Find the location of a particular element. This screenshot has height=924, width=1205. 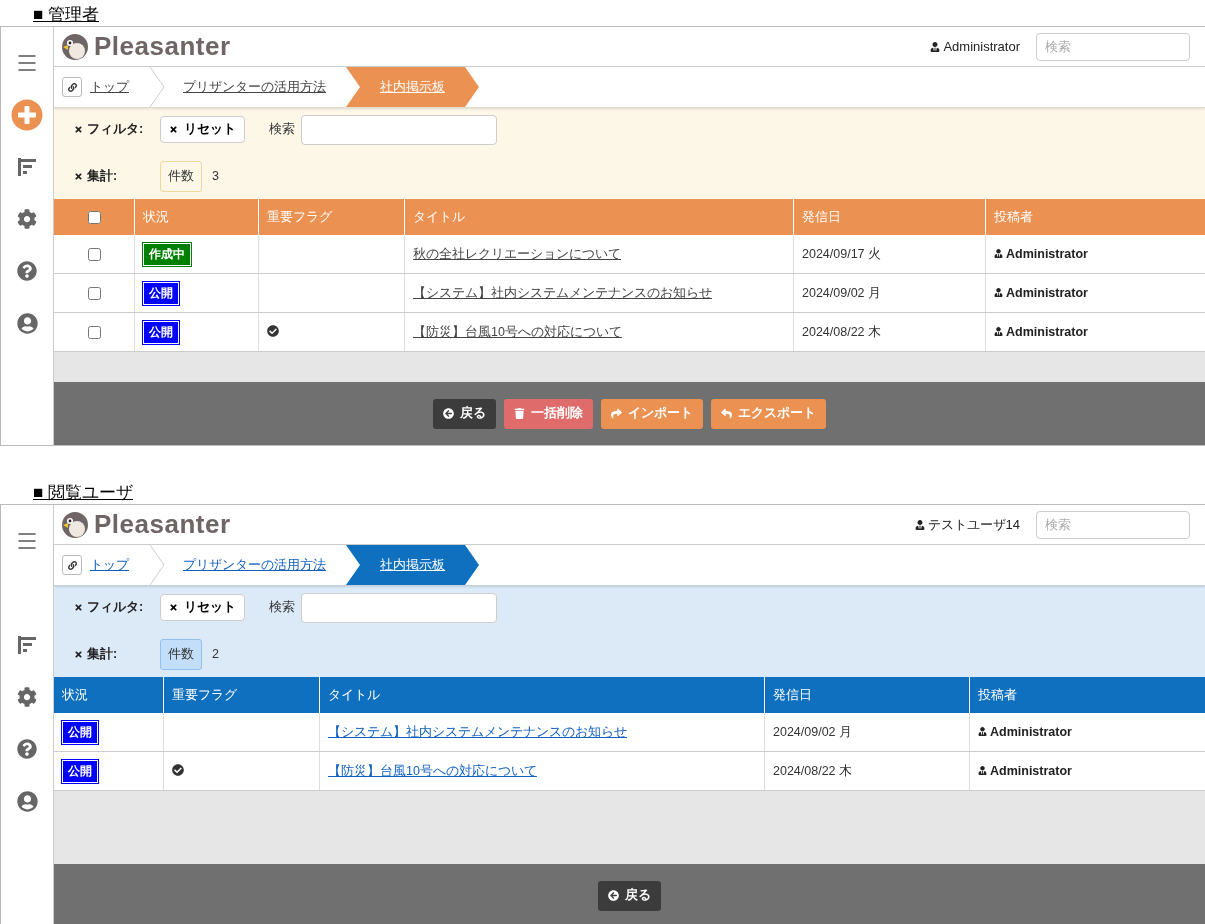

count-value: 3 is located at coordinates (215, 176).